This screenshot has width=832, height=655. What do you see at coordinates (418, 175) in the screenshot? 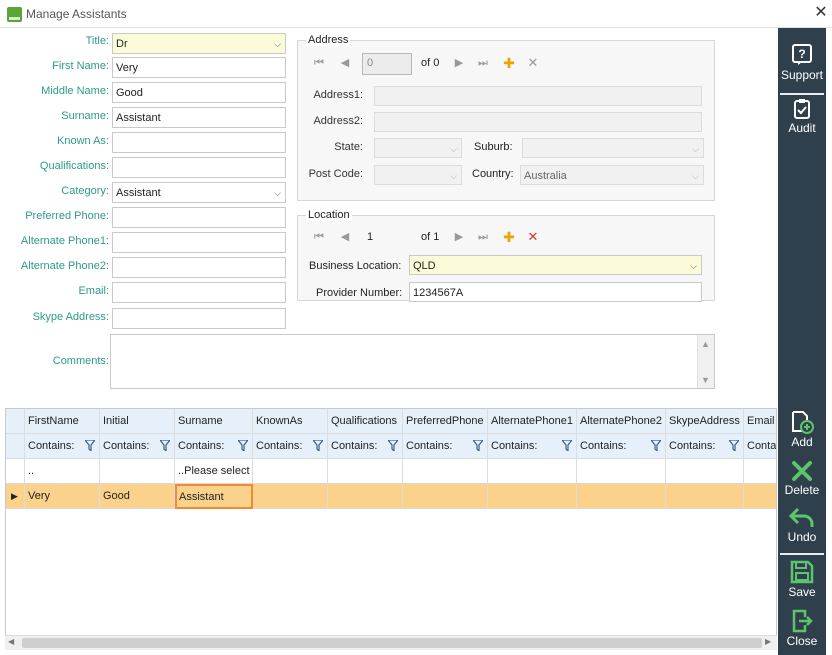
I see `postcode-select: ⌵` at bounding box center [418, 175].